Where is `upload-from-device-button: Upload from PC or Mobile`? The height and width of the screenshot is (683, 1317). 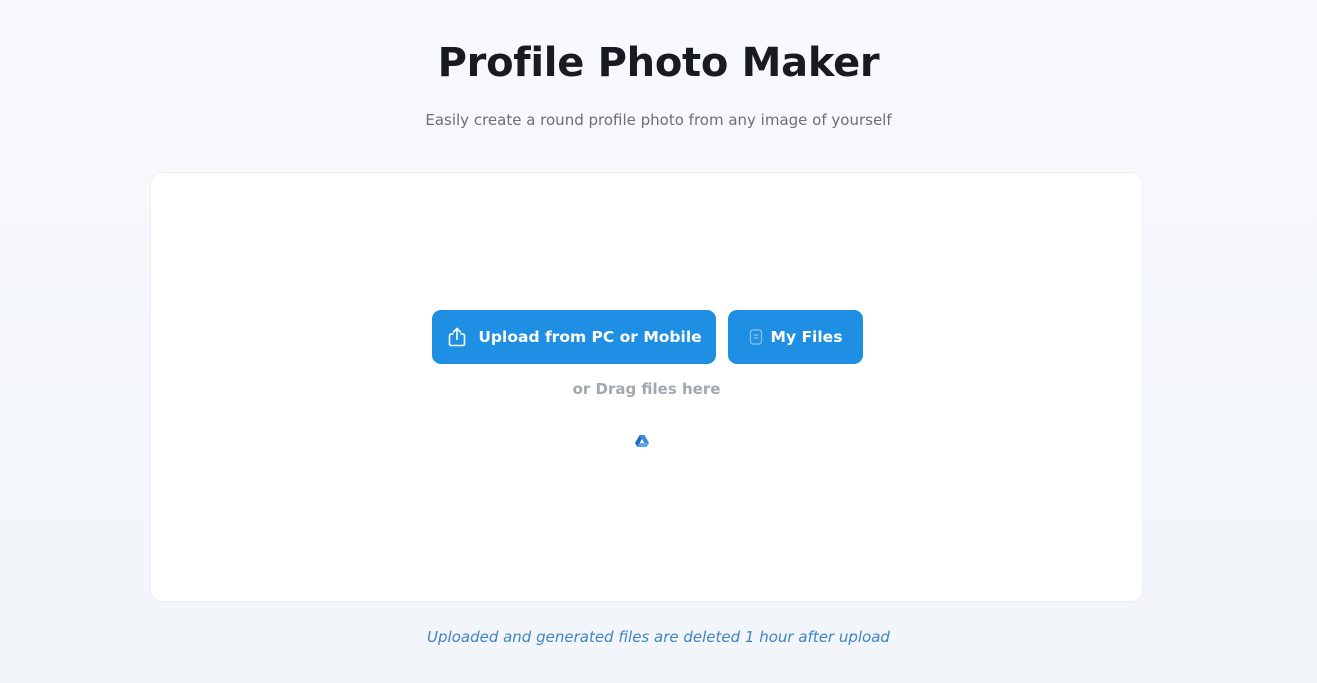 upload-from-device-button: Upload from PC or Mobile is located at coordinates (574, 337).